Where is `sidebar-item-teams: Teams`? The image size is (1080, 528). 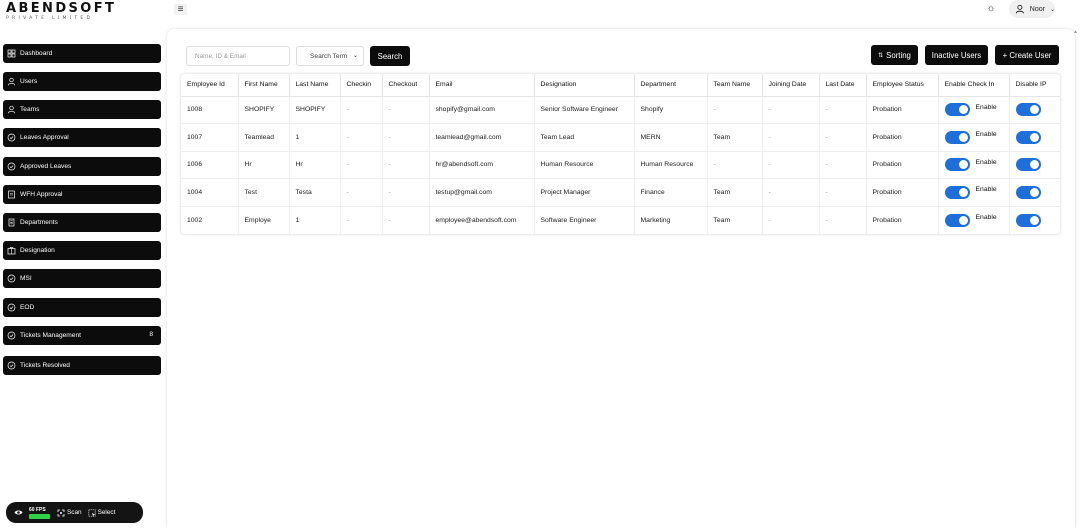 sidebar-item-teams: Teams is located at coordinates (82, 109).